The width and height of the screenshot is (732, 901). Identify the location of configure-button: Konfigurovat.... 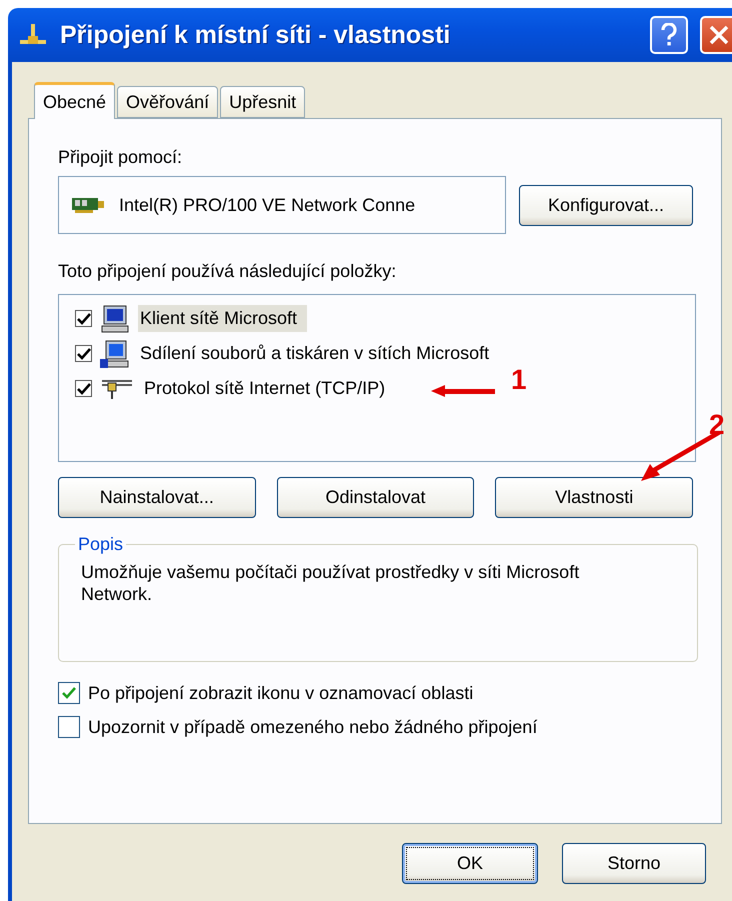
(606, 205).